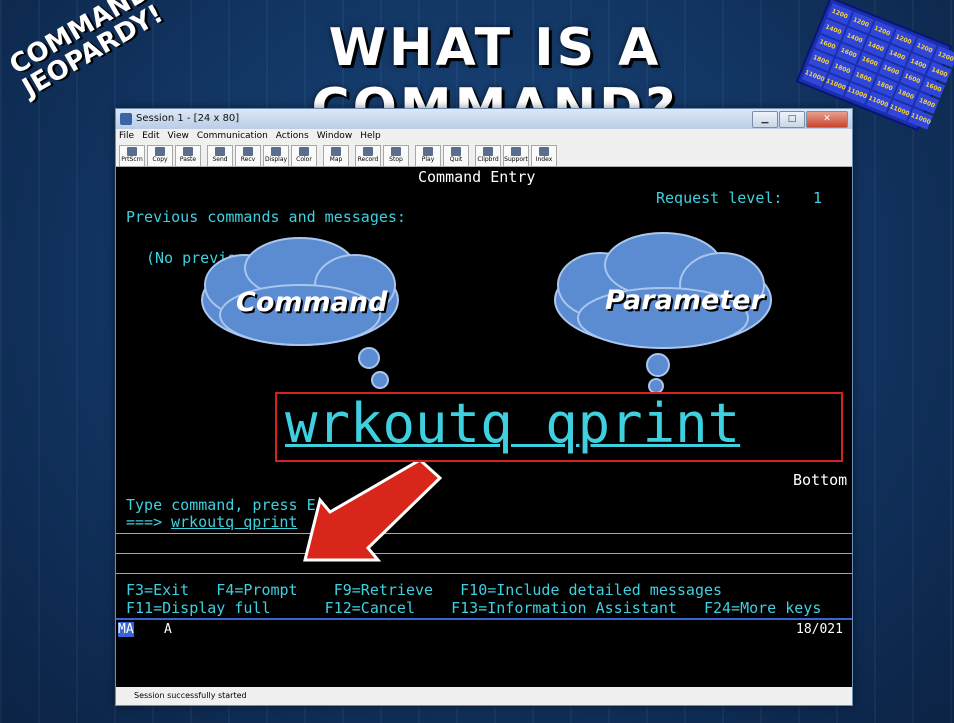 The height and width of the screenshot is (723, 954). Describe the element at coordinates (312, 302) in the screenshot. I see `command-label: Command` at that location.